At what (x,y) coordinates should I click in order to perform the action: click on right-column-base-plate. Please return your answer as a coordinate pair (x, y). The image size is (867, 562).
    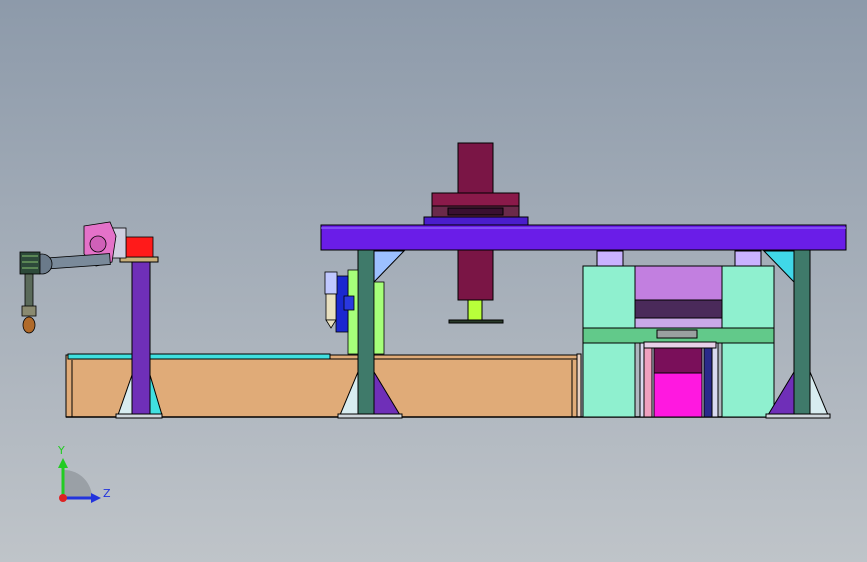
    Looking at the image, I should click on (798, 416).